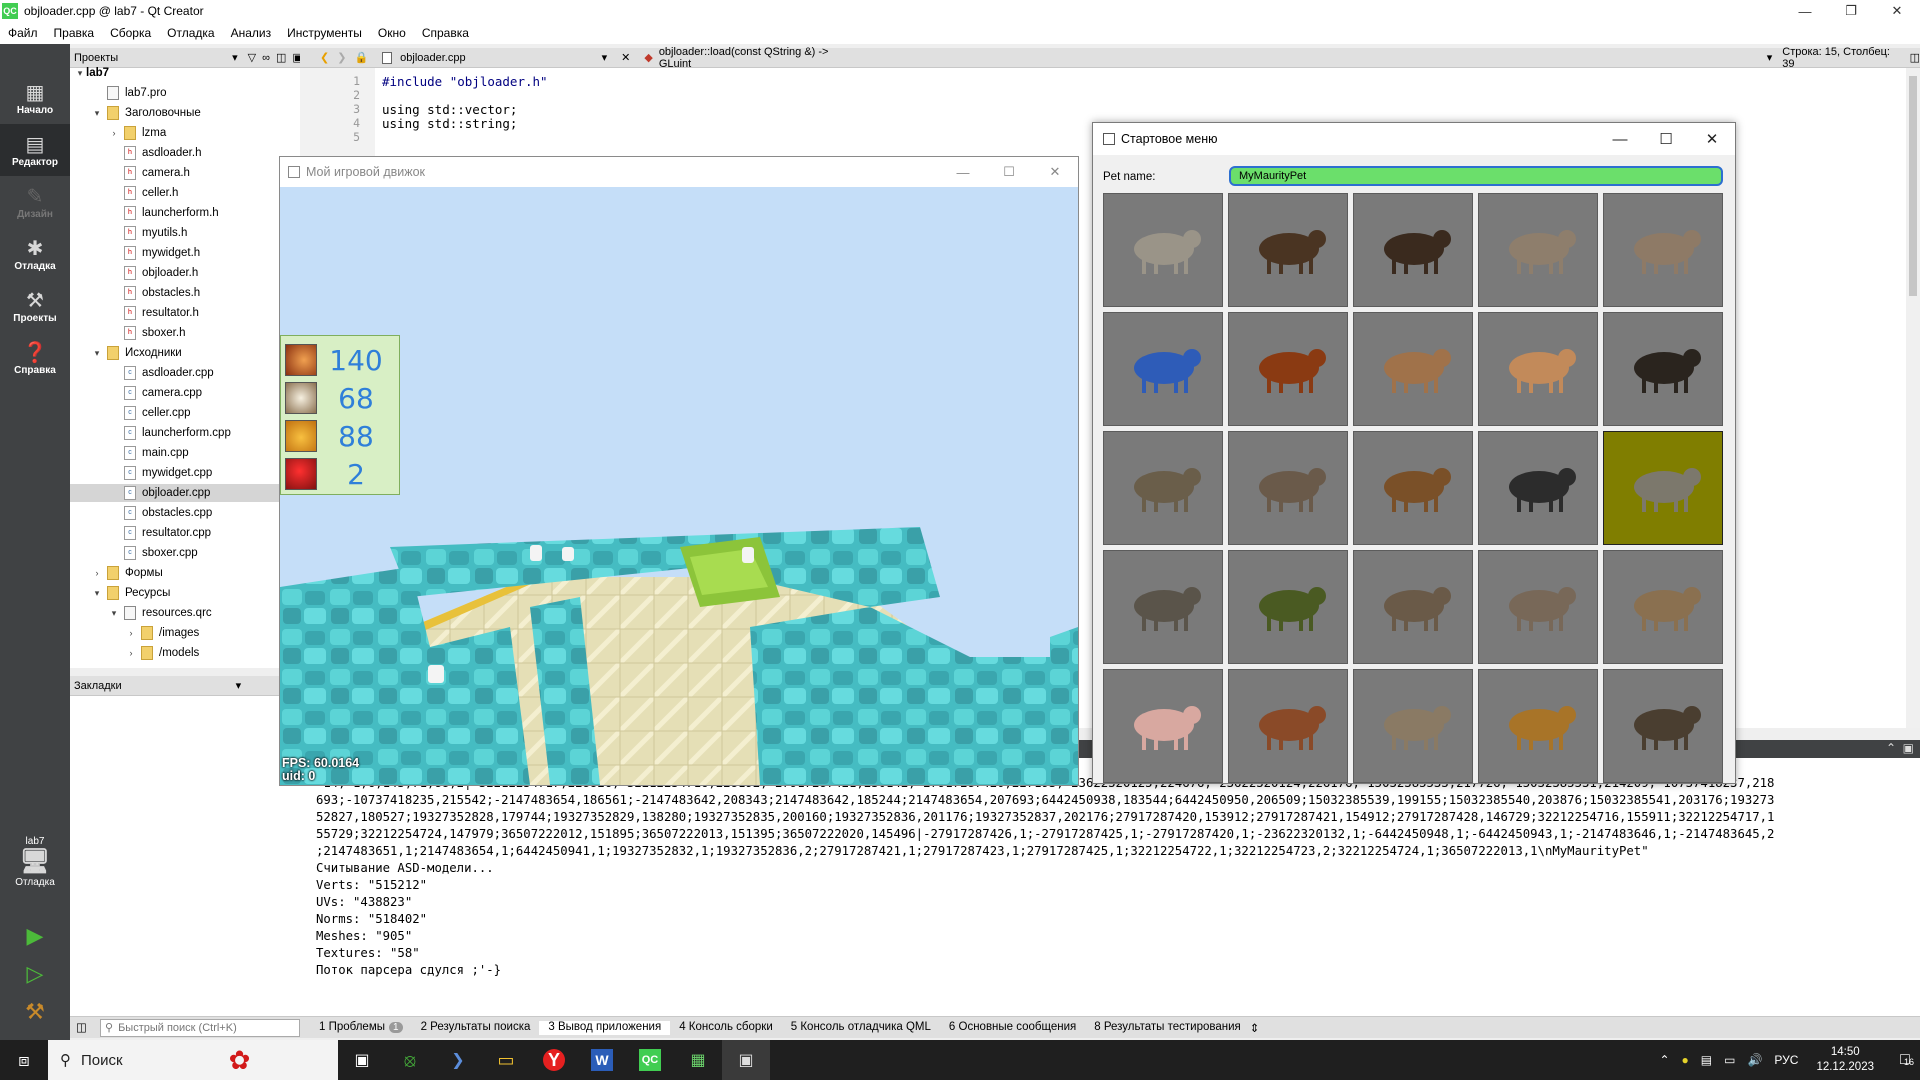 The height and width of the screenshot is (1080, 1920). What do you see at coordinates (1538, 607) in the screenshot?
I see `pet-model-stag-model` at bounding box center [1538, 607].